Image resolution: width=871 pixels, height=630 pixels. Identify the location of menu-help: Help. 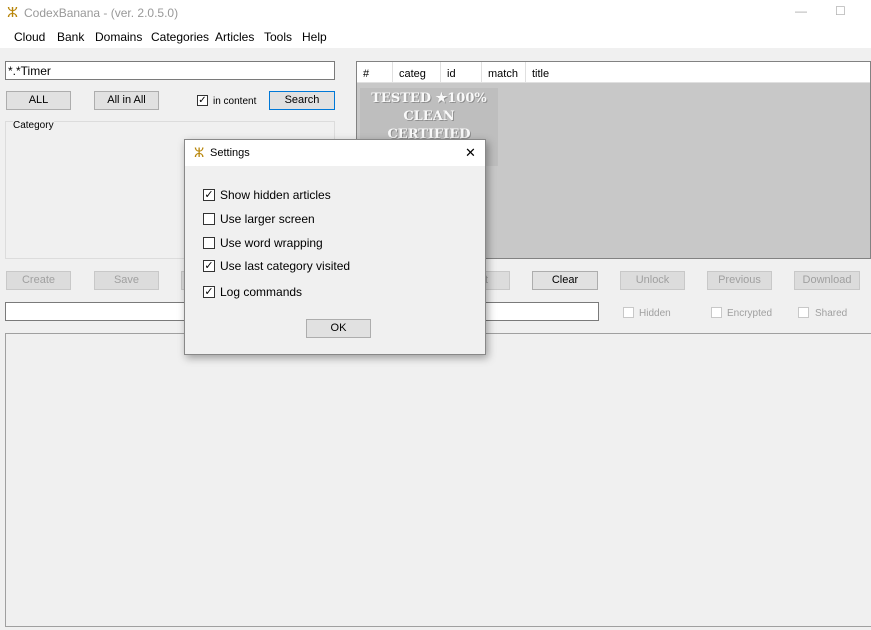
(314, 37).